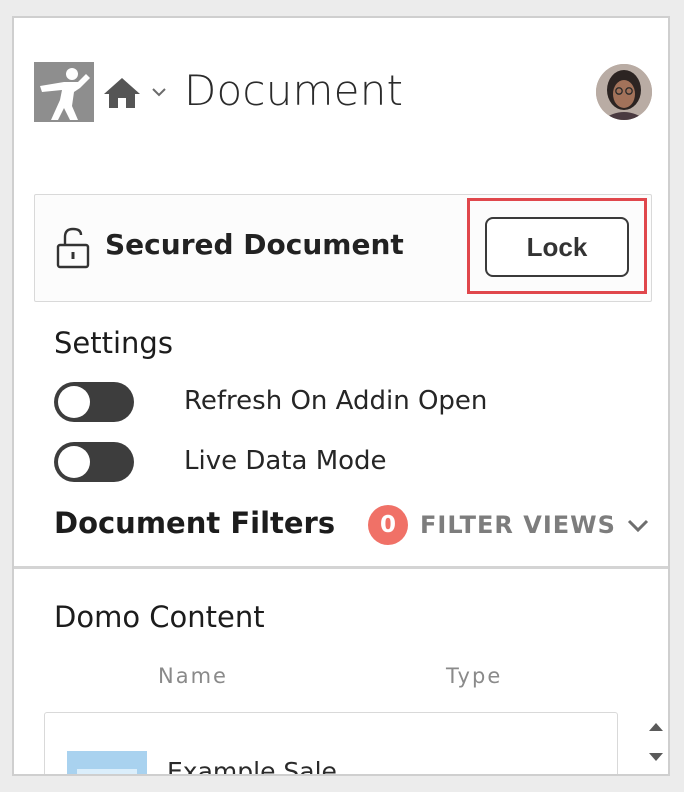 Image resolution: width=684 pixels, height=792 pixels. I want to click on page-title: Document, so click(294, 90).